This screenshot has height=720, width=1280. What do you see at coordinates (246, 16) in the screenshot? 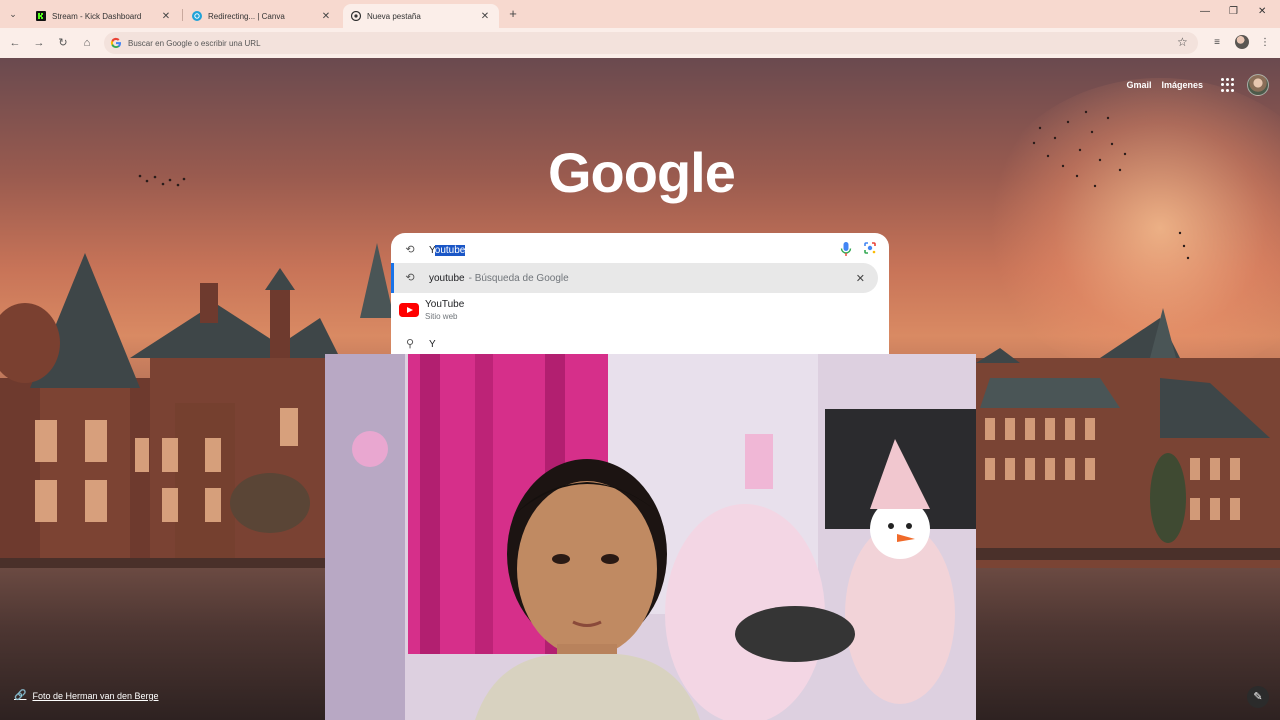
I see `tab-label: Redirecting... | Canva` at bounding box center [246, 16].